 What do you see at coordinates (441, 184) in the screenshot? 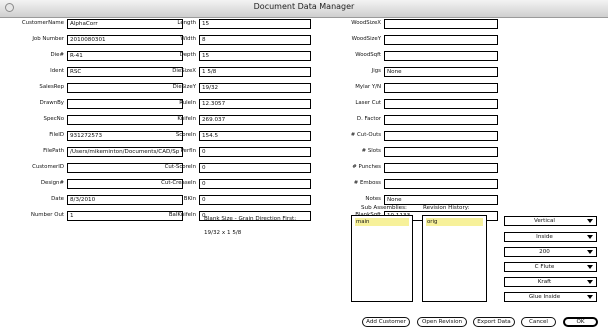
I see `emboss-field` at bounding box center [441, 184].